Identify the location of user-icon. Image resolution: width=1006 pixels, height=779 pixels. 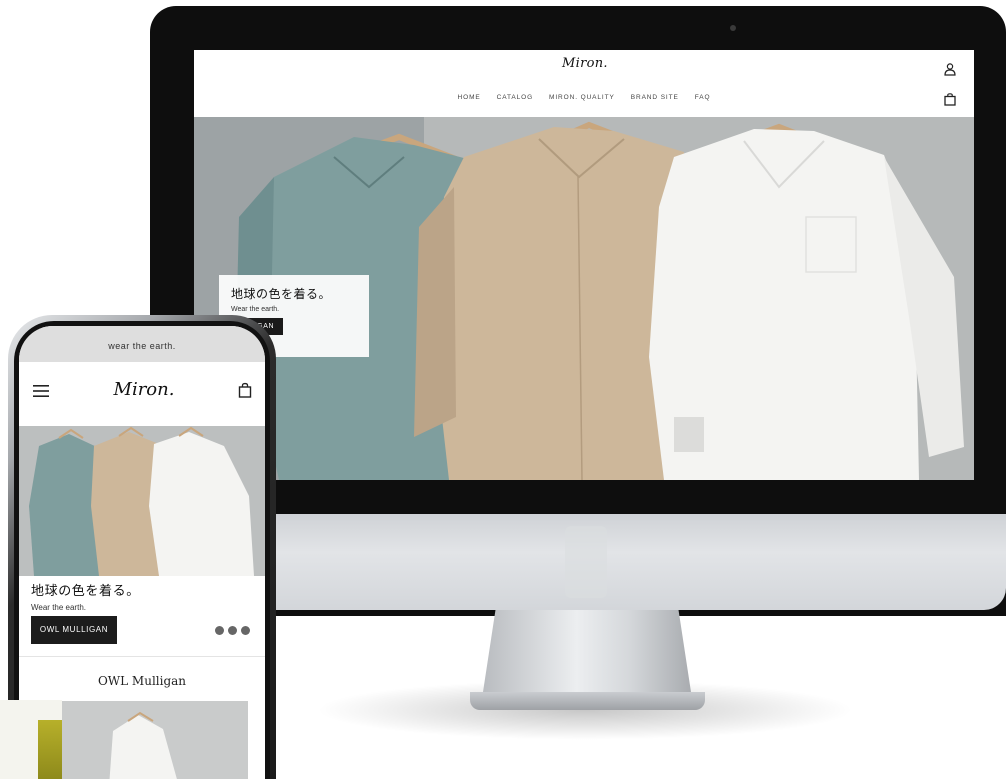
(950, 69).